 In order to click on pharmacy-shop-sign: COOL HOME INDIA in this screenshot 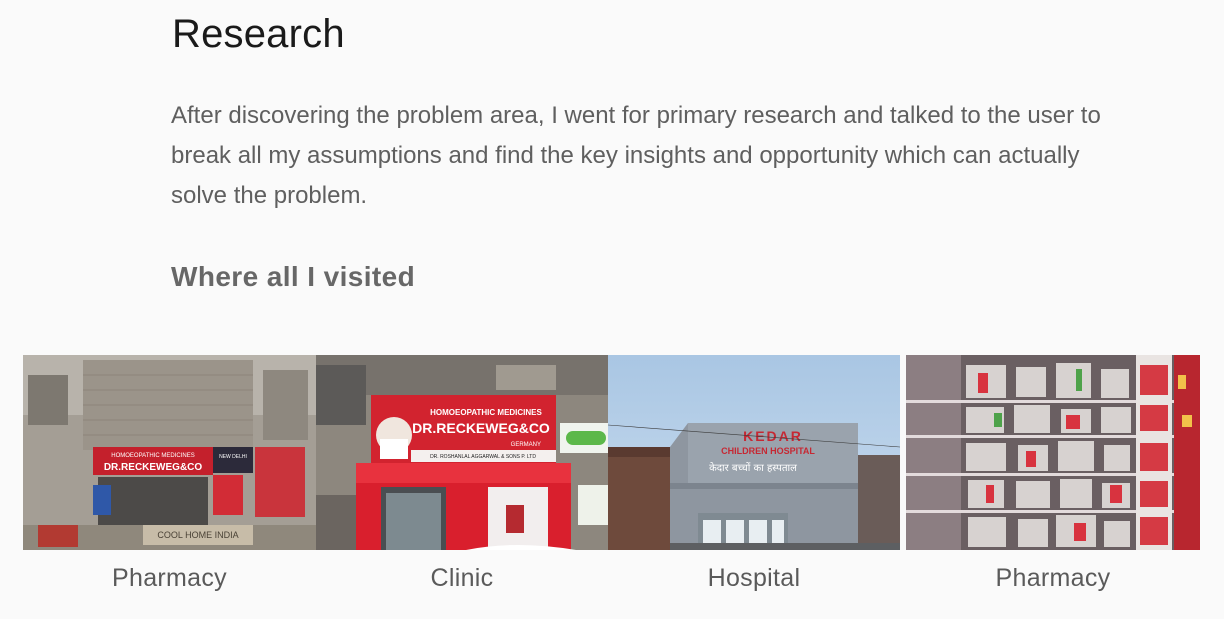, I will do `click(197, 535)`.